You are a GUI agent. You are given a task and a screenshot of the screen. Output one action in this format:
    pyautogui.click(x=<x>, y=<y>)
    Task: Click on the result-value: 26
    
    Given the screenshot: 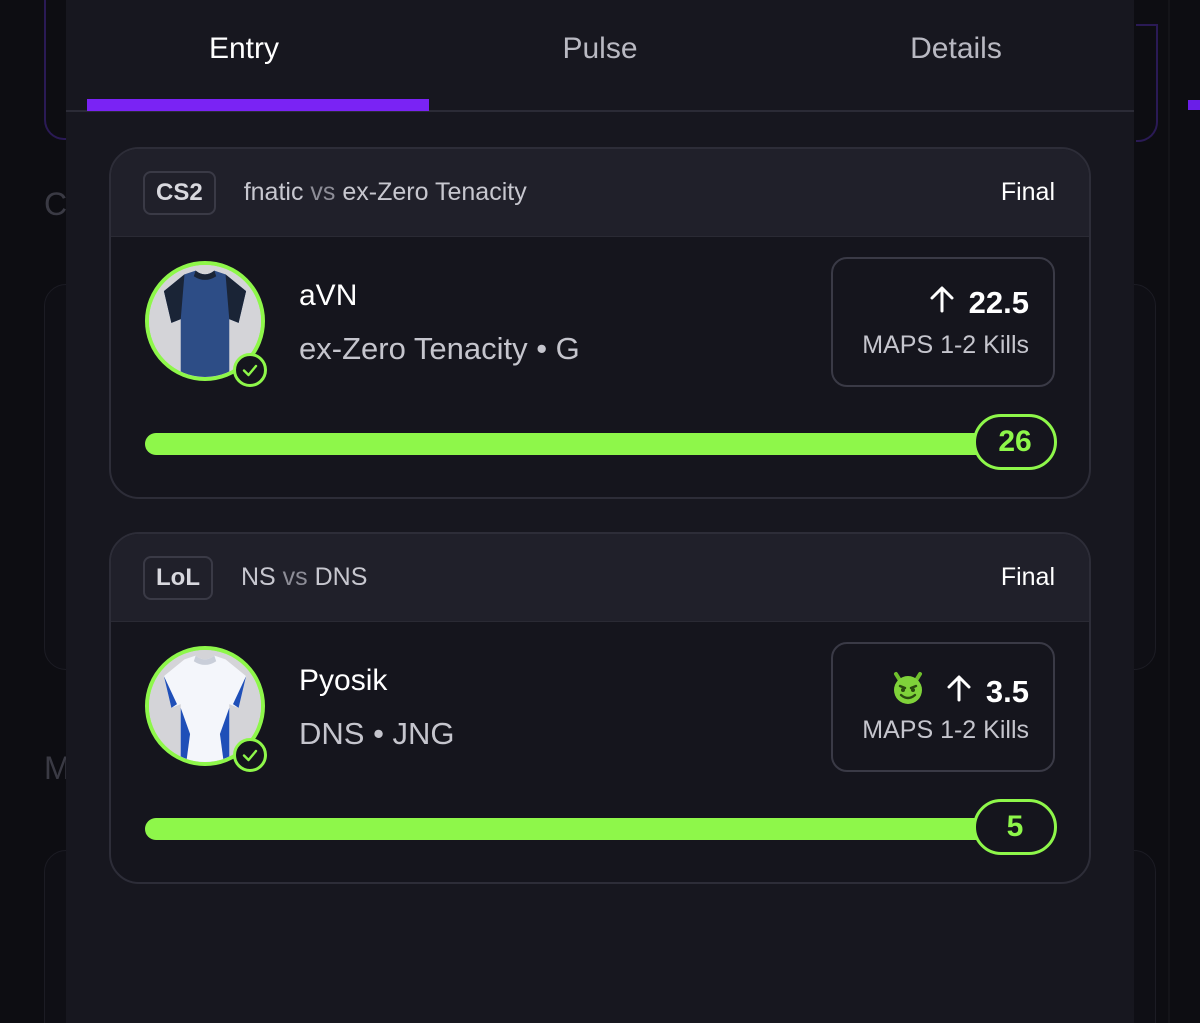 What is the action you would take?
    pyautogui.click(x=1015, y=442)
    